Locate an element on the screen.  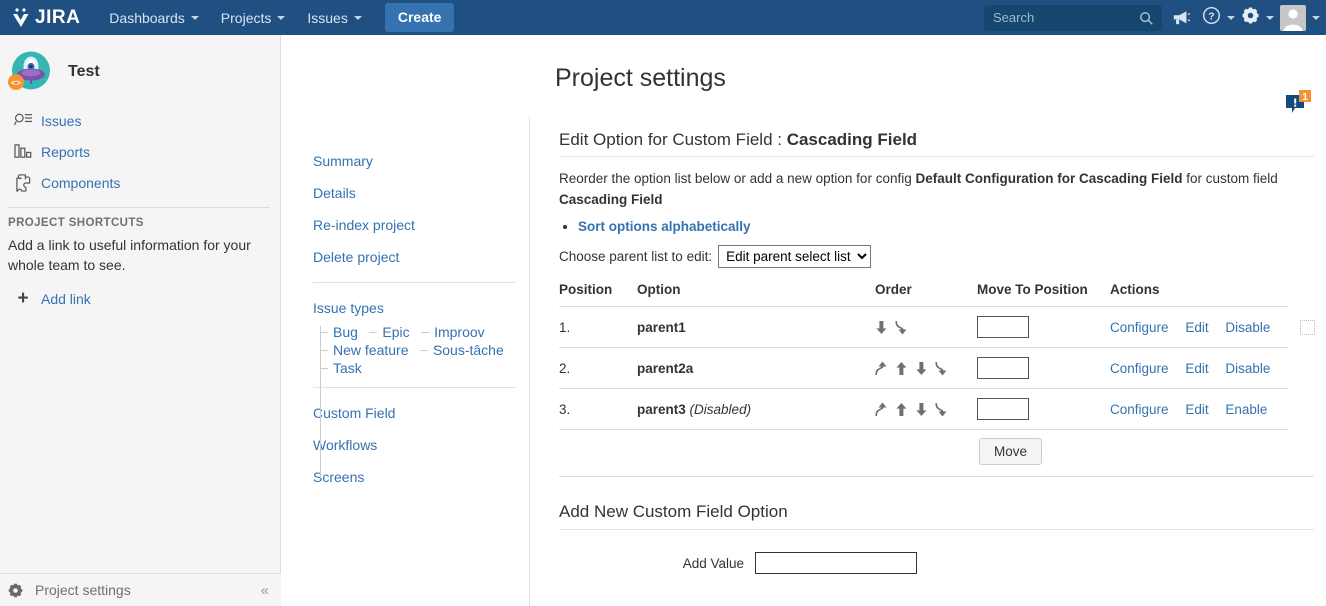
settings-nav-details: Details is located at coordinates (405, 193).